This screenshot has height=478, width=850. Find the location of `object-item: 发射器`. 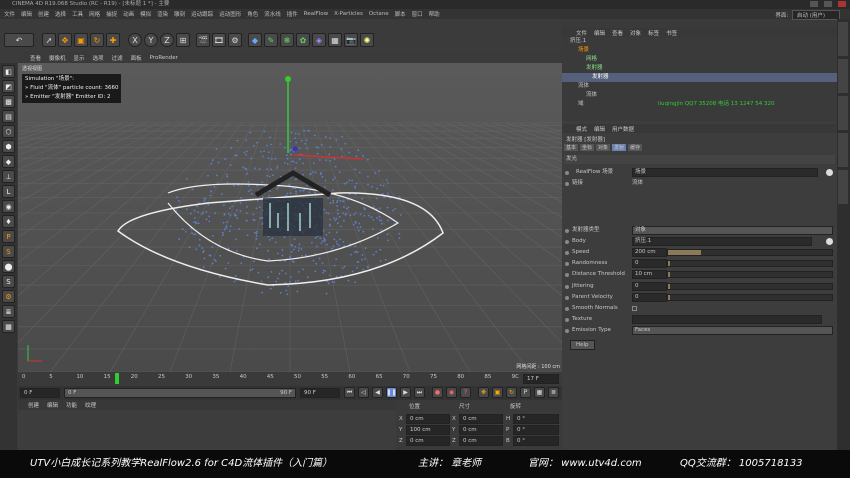

object-item: 发射器 is located at coordinates (699, 68).